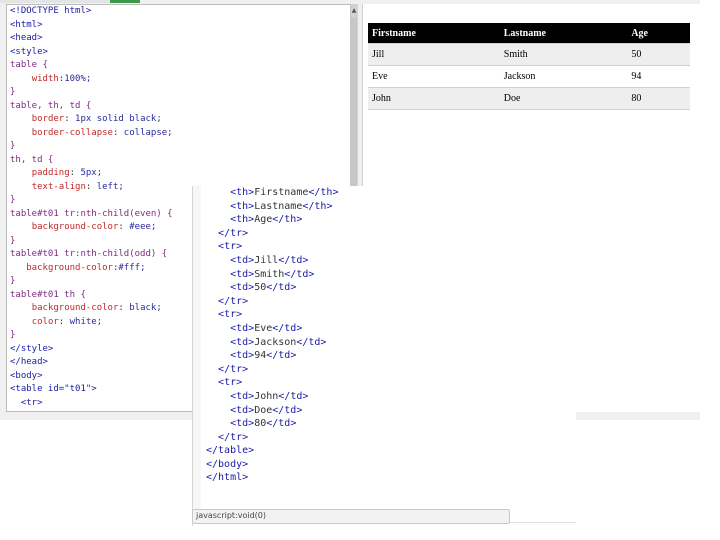  What do you see at coordinates (55, 1) in the screenshot?
I see `editor-tab` at bounding box center [55, 1].